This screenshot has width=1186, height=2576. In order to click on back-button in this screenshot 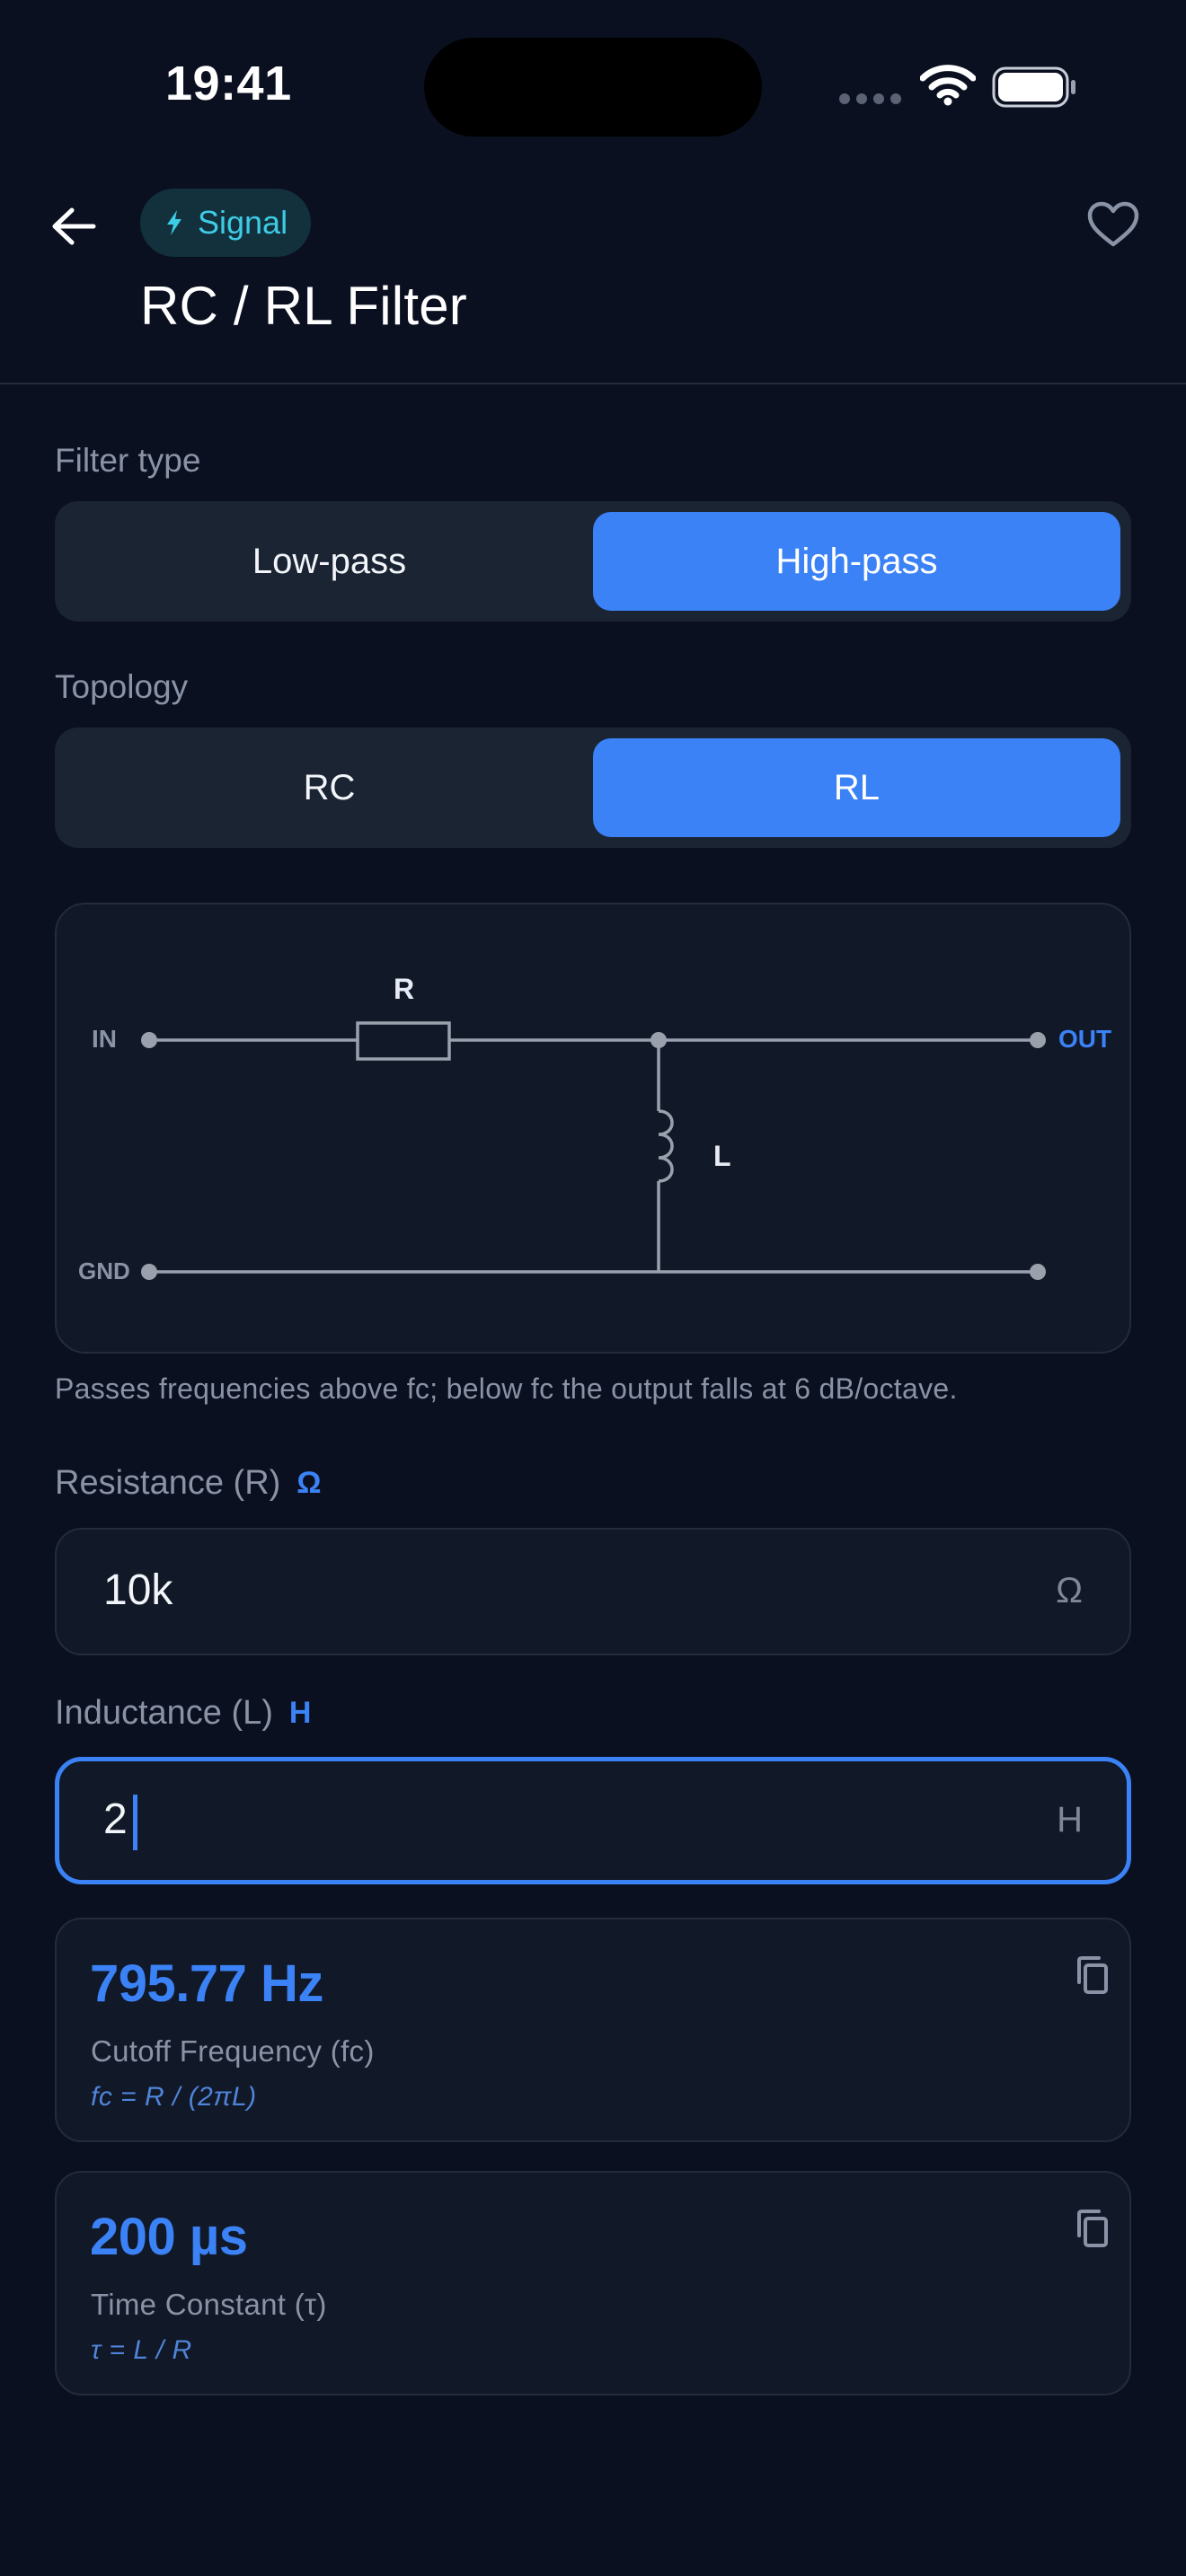, I will do `click(74, 226)`.